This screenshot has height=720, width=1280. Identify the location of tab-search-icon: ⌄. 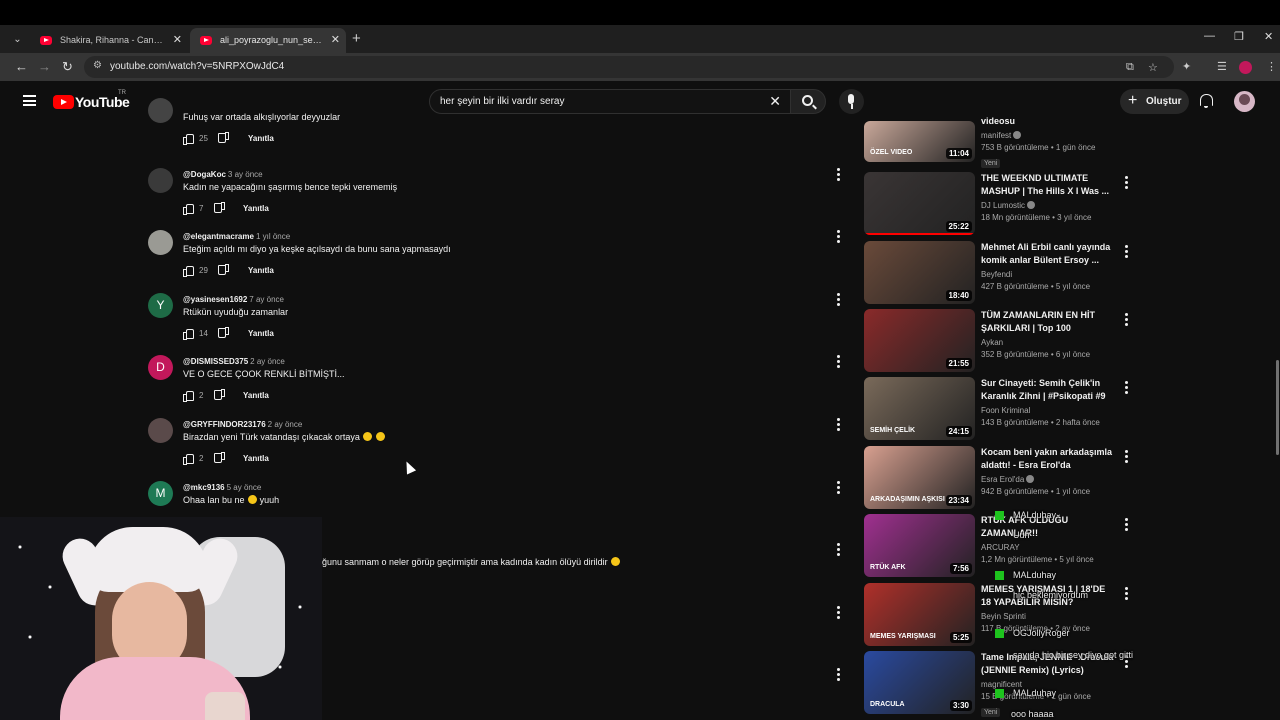
(17, 39).